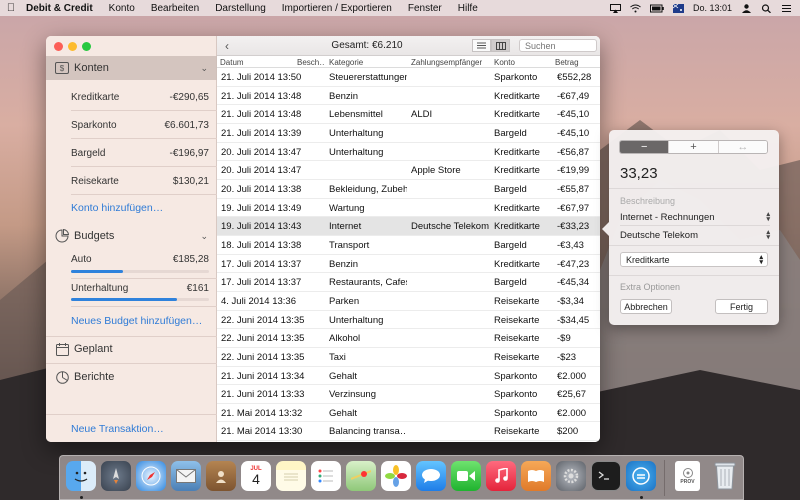  What do you see at coordinates (337, 8) in the screenshot?
I see `menu-import-export: Importieren / Exportieren` at bounding box center [337, 8].